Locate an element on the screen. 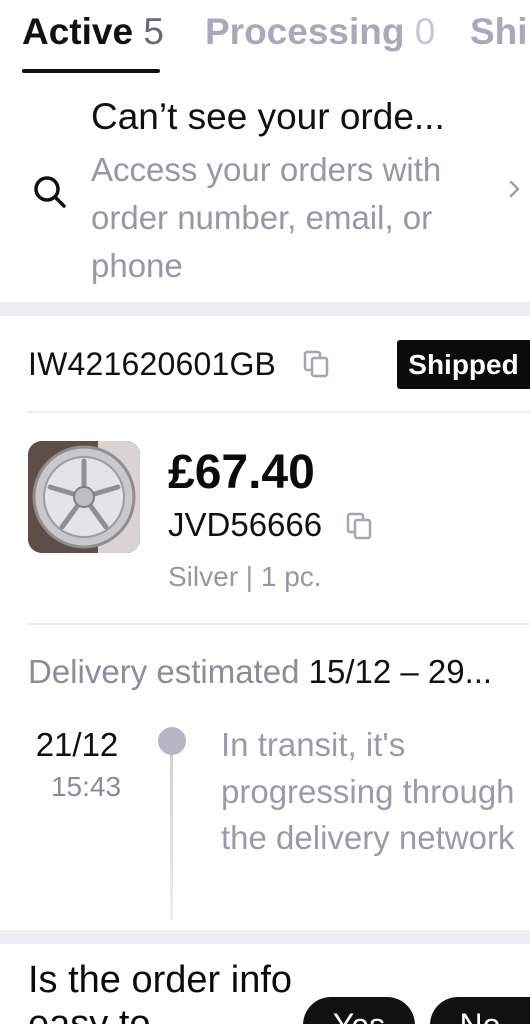 The height and width of the screenshot is (1024, 530). product-thumbnail is located at coordinates (84, 497).